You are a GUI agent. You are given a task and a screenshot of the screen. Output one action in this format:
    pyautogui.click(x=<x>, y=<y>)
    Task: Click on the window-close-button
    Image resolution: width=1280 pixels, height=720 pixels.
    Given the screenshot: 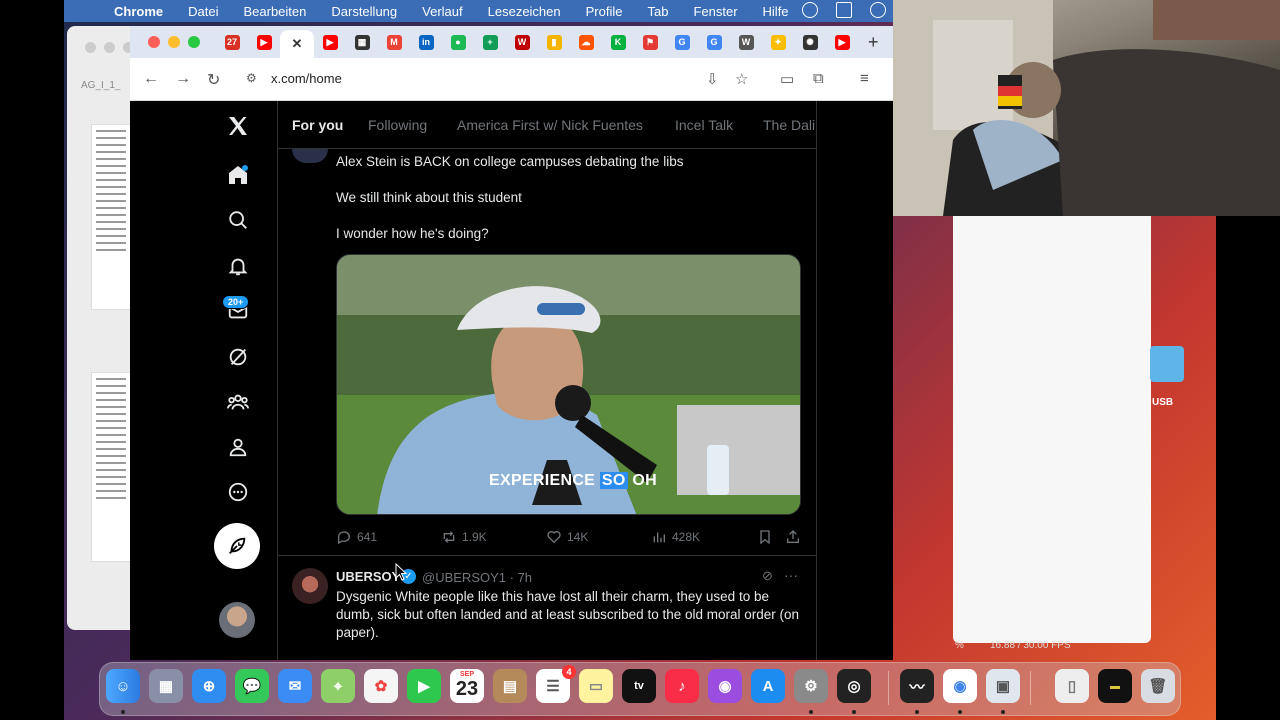 What is the action you would take?
    pyautogui.click(x=90, y=47)
    